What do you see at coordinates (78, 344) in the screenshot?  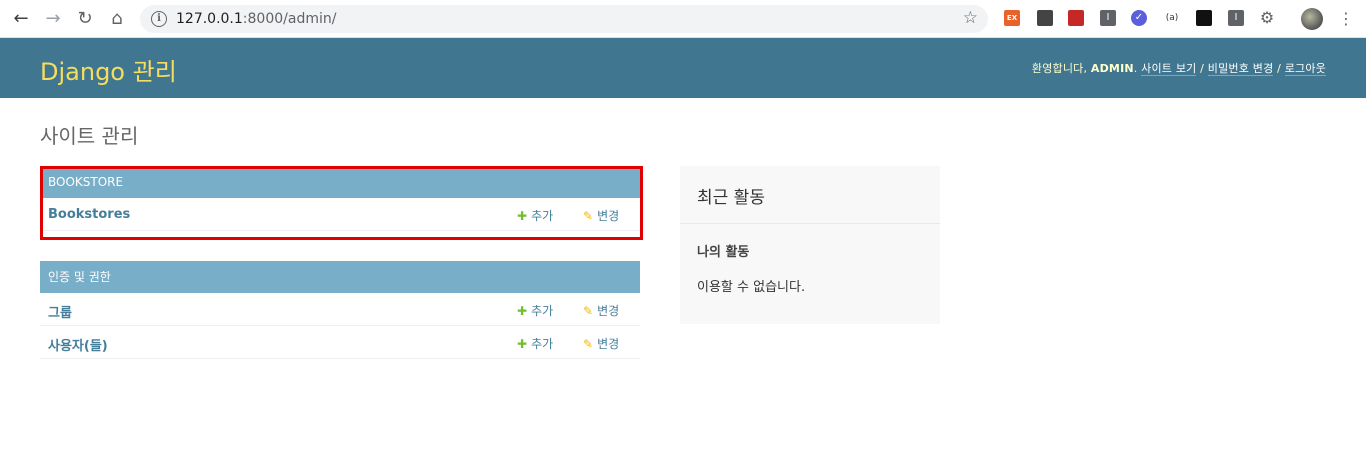 I see `model-link-users: 사용자(들)` at bounding box center [78, 344].